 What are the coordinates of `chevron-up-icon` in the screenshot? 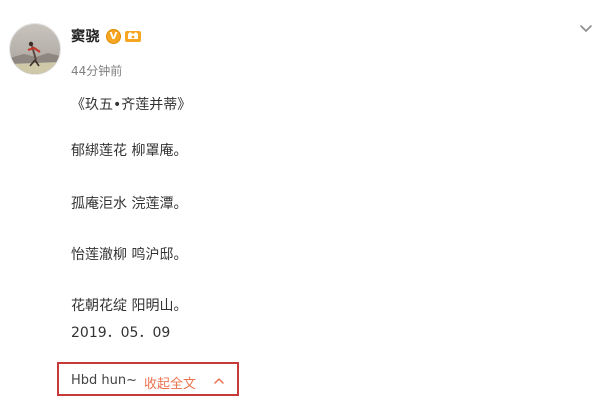 It's located at (219, 381).